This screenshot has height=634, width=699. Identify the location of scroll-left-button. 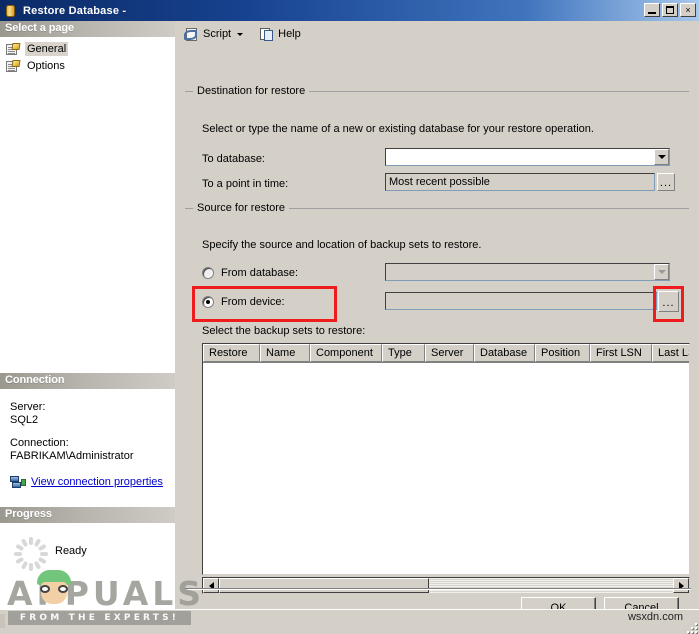
(211, 585).